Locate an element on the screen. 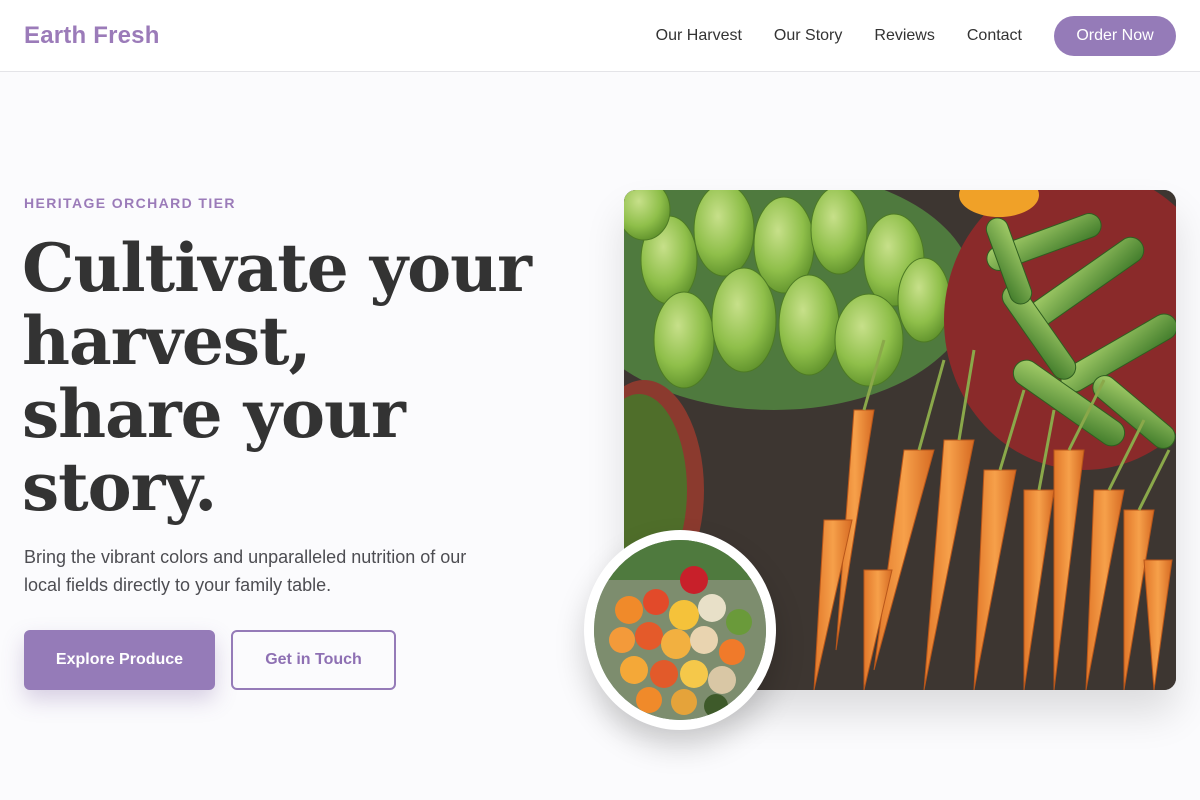 Image resolution: width=1200 pixels, height=800 pixels. inset-produce-image is located at coordinates (680, 630).